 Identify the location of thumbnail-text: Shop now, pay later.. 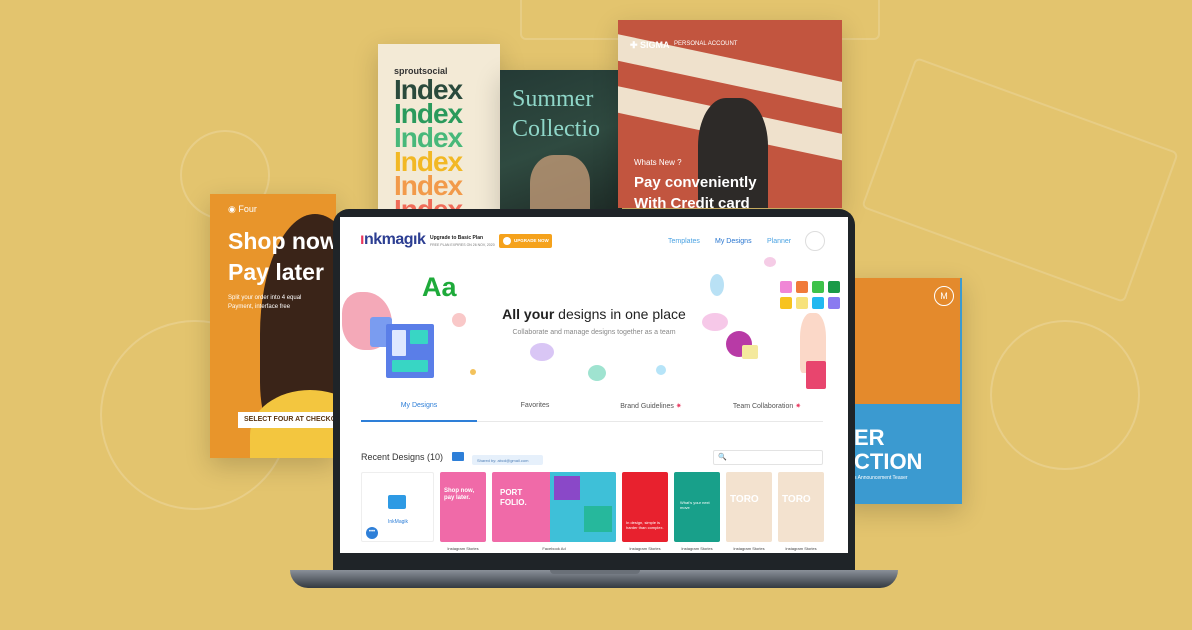
(459, 494).